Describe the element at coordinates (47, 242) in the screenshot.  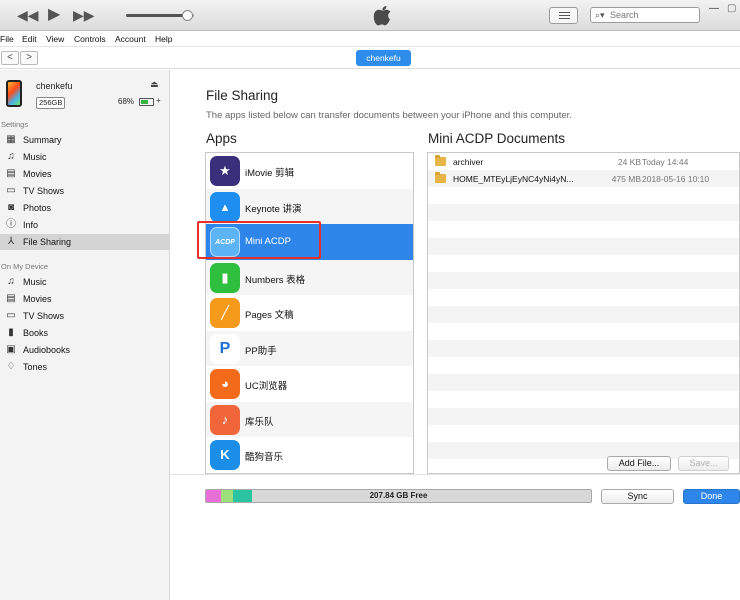
I see `sidebar-item-label: File Sharing` at that location.